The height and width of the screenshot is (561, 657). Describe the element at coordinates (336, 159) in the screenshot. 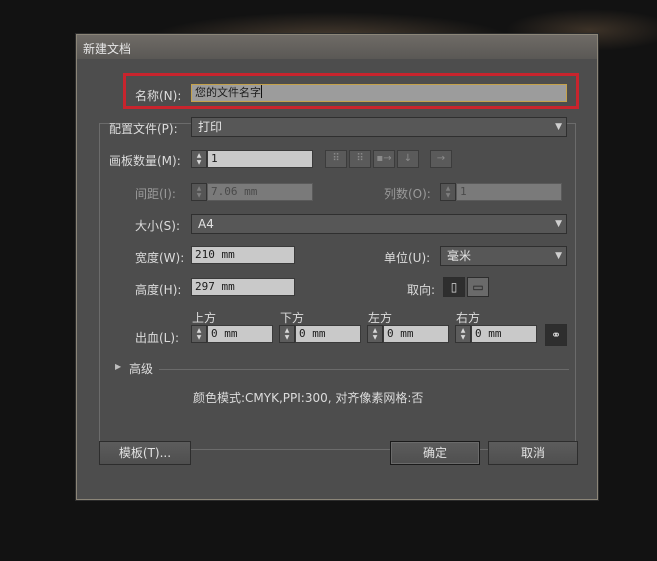

I see `grid-by-row-icon: ⠿` at that location.